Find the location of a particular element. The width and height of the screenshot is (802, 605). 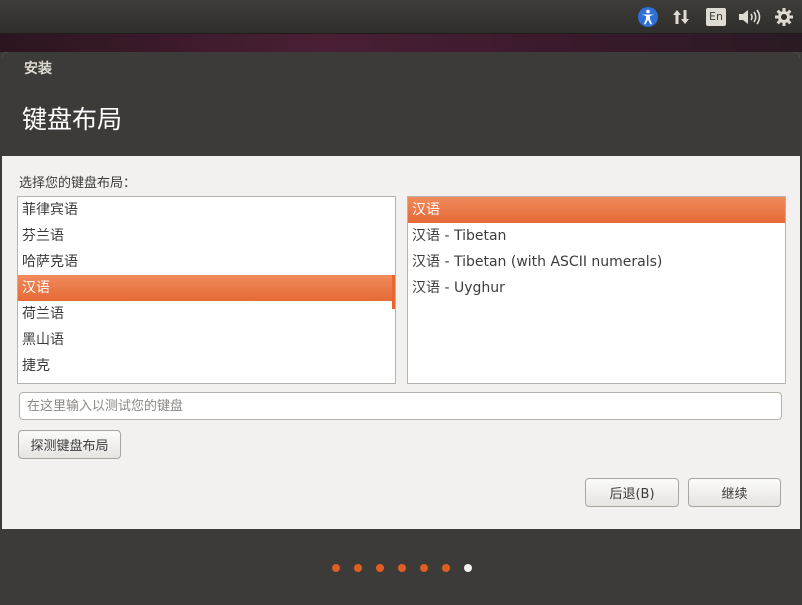

list-item: 哈萨克语 is located at coordinates (206, 262).